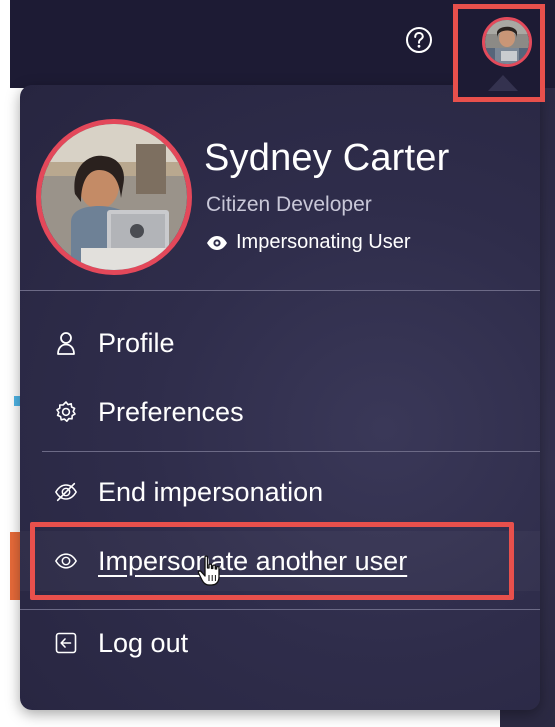 The height and width of the screenshot is (727, 555). I want to click on avatar-button-highlight, so click(499, 53).